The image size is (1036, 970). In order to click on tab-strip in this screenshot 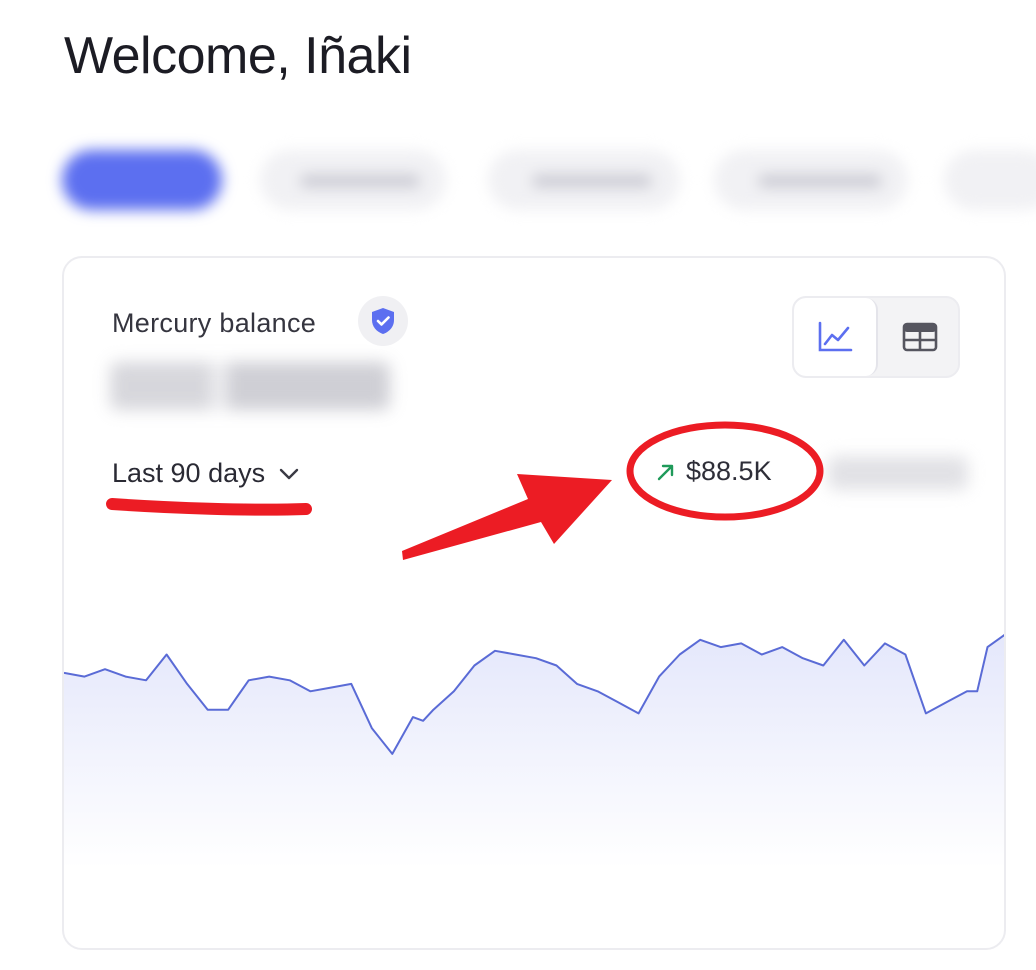, I will do `click(544, 180)`.